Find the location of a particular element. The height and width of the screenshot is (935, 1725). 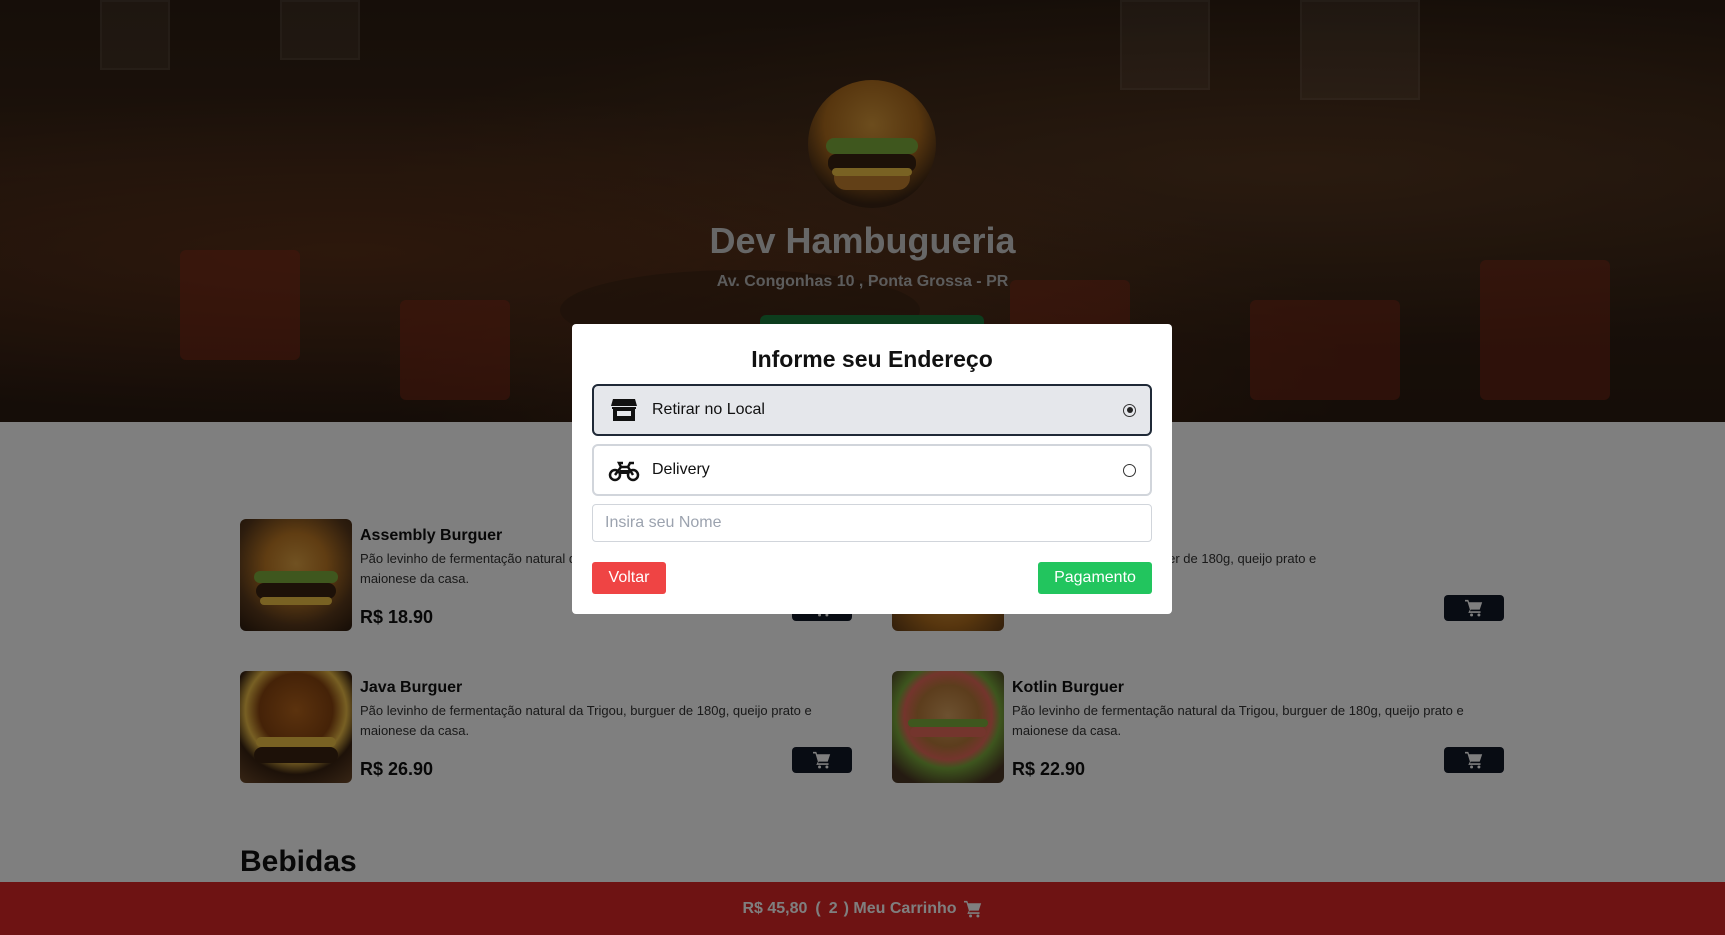

payment-button: Pagamento is located at coordinates (1095, 578).